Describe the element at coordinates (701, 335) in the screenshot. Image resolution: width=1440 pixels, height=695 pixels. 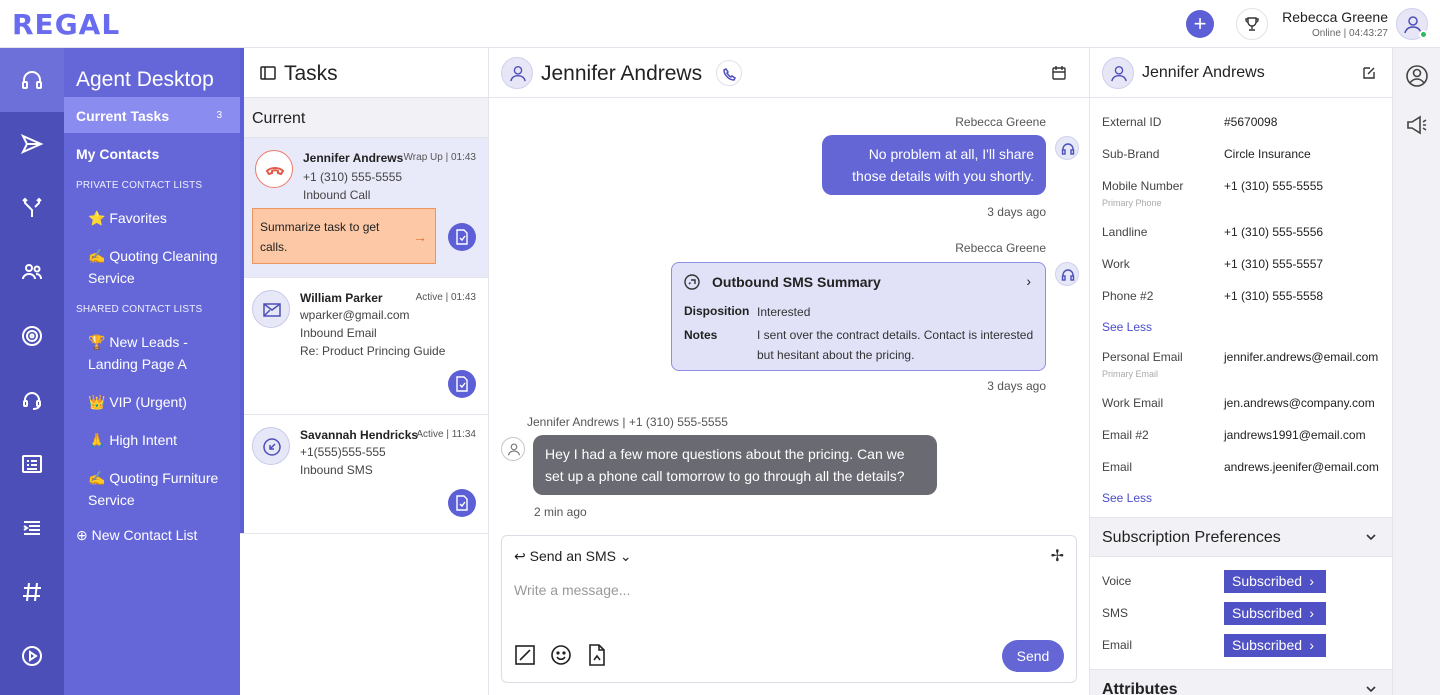
I see `notes-label: Notes` at that location.